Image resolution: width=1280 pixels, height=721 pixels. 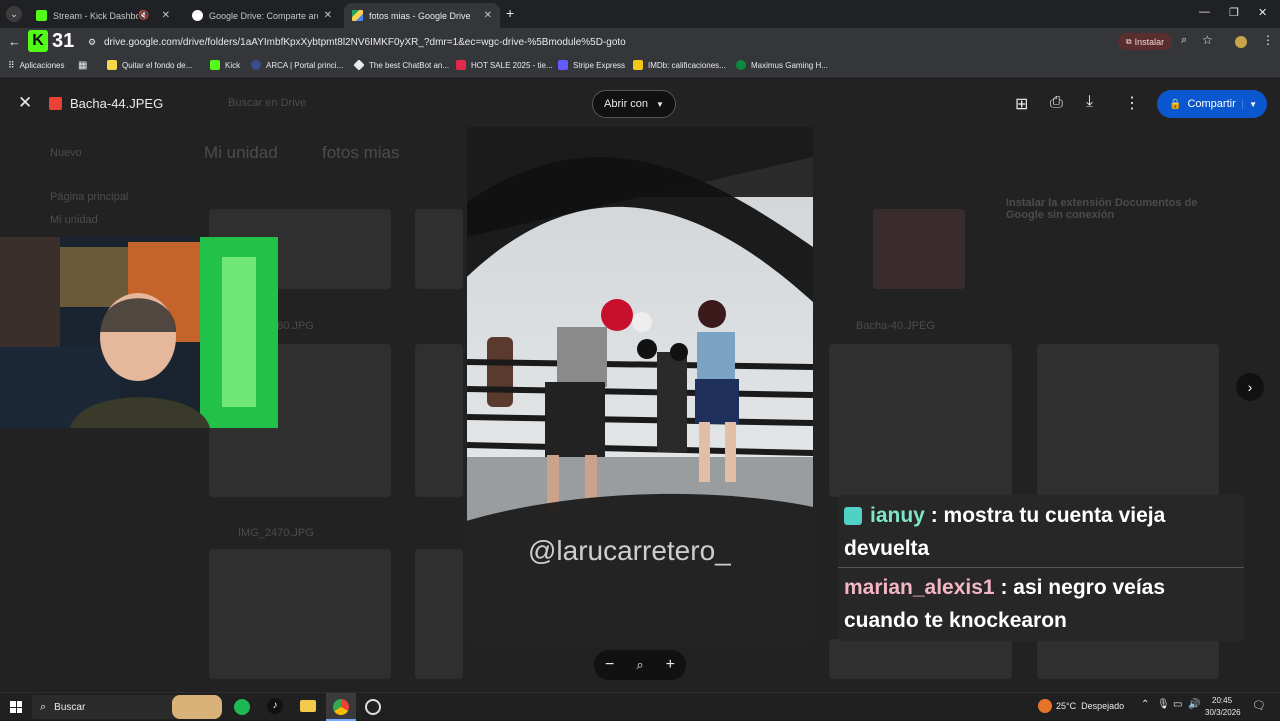 I want to click on bookmark-kick: Kick, so click(x=225, y=65).